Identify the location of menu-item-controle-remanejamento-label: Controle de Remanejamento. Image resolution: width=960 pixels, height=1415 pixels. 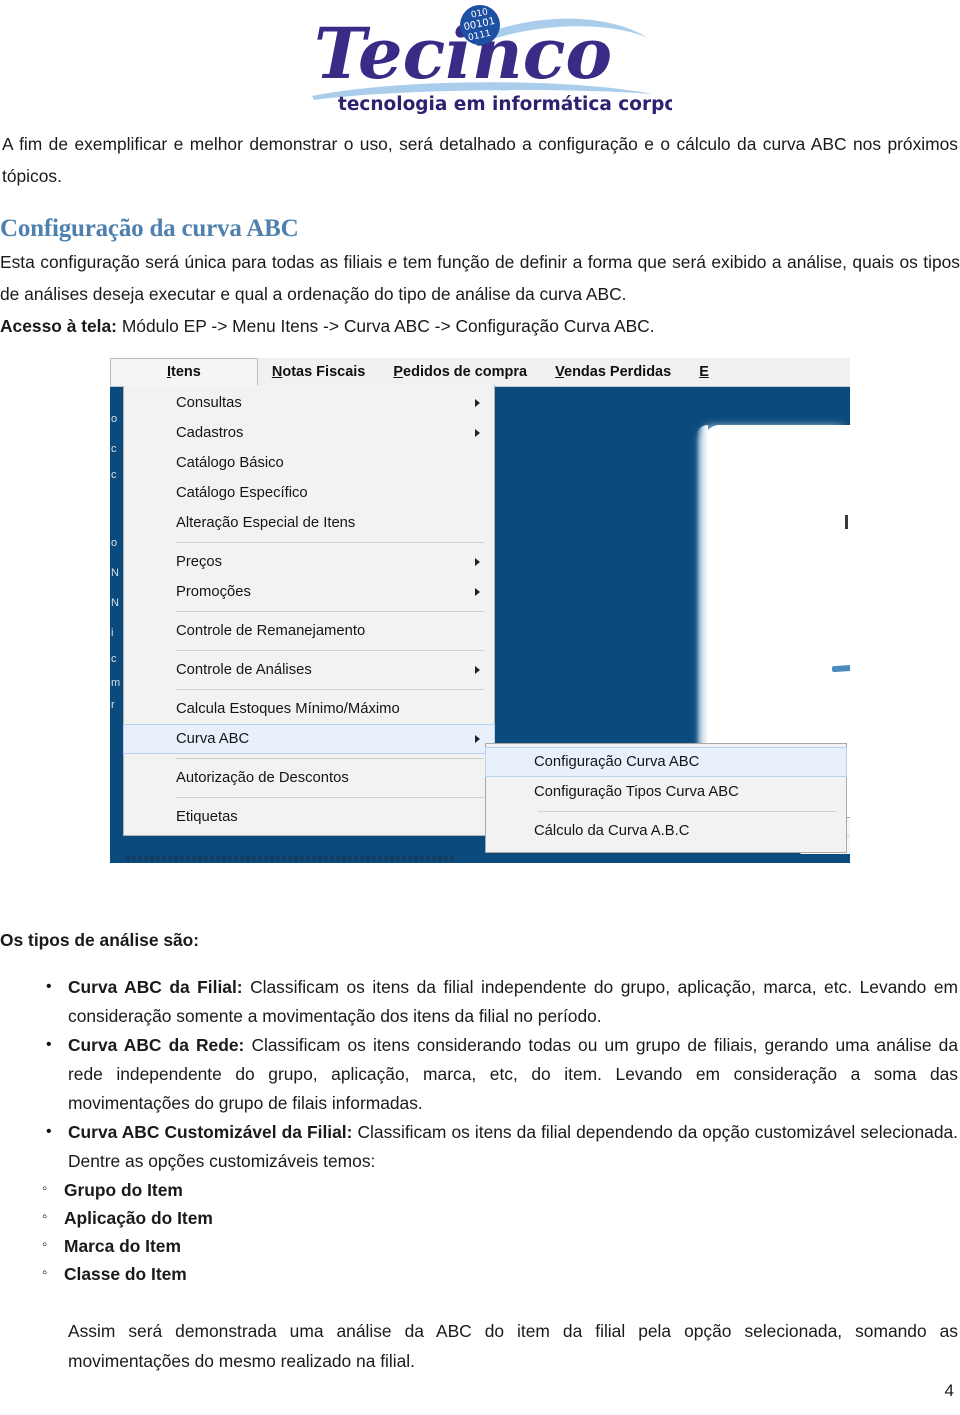
(271, 631).